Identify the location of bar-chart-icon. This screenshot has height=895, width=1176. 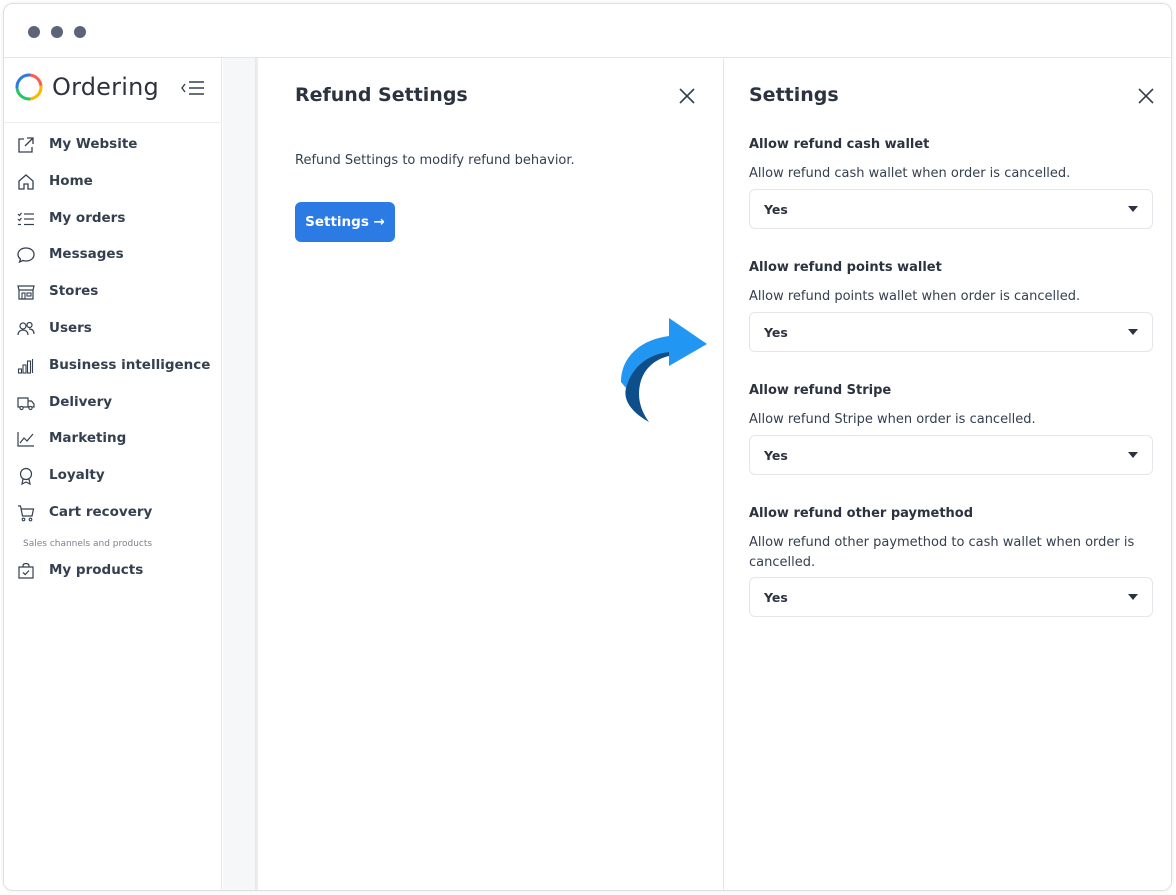
(25, 366).